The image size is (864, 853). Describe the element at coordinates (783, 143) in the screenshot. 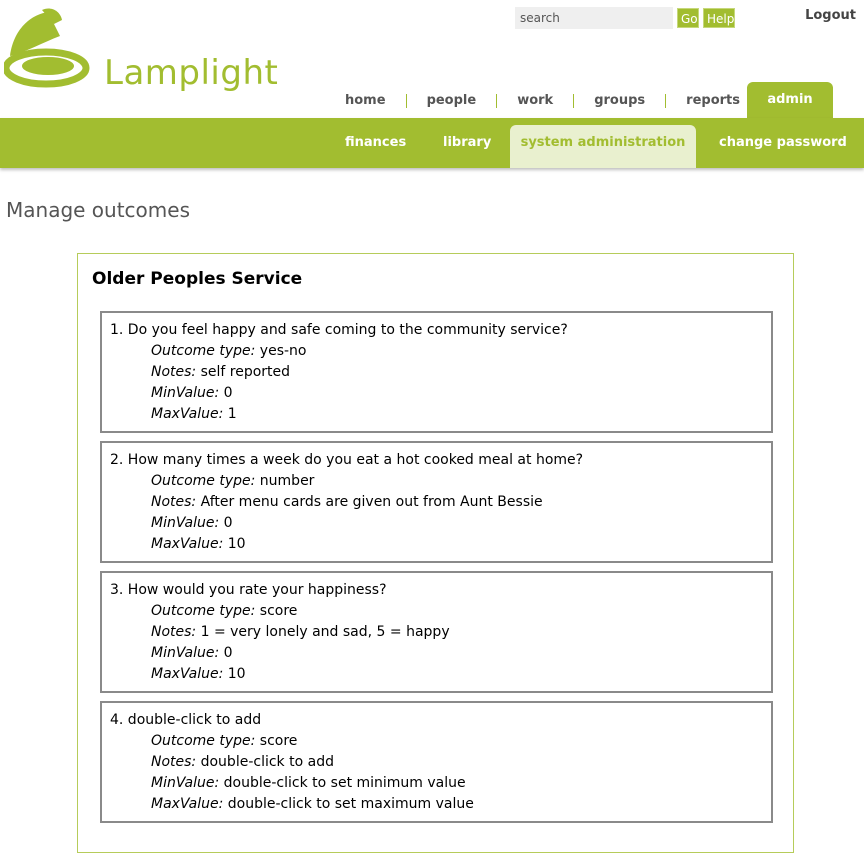

I see `sub-nav-change-password: change password` at that location.